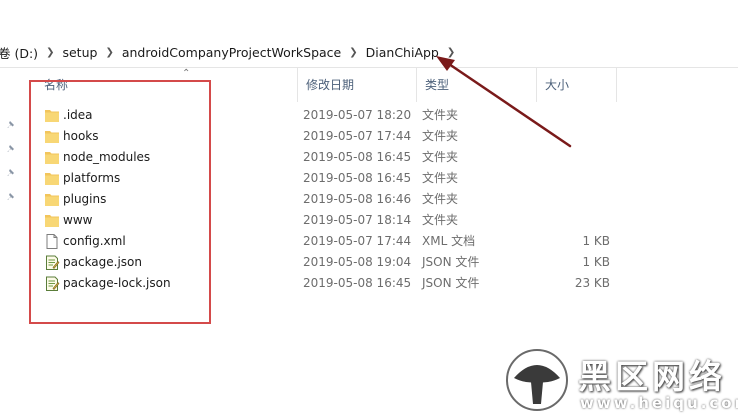  Describe the element at coordinates (357, 85) in the screenshot. I see `column-header-date: 修改日期` at that location.